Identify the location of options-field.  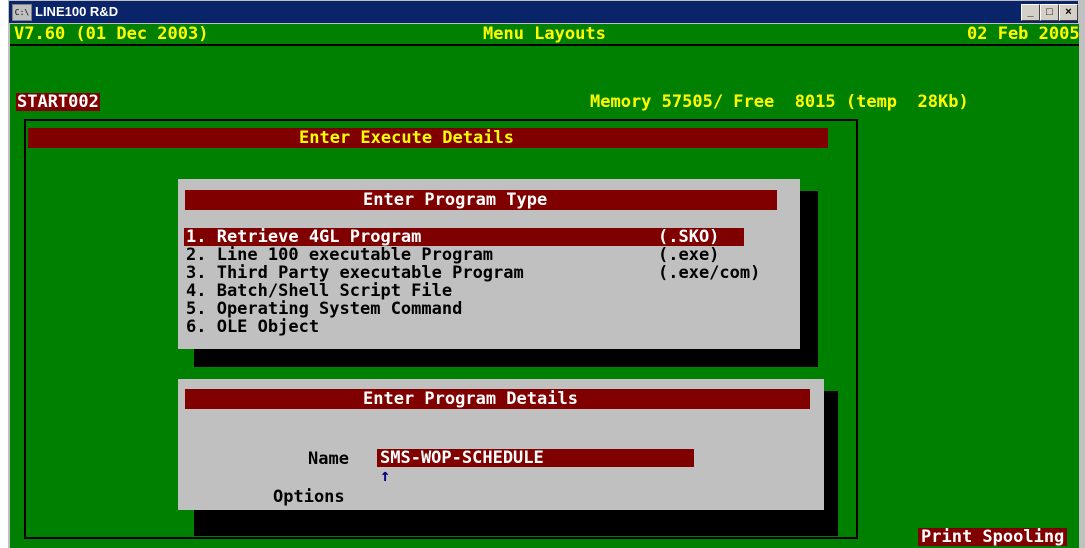
(535, 495).